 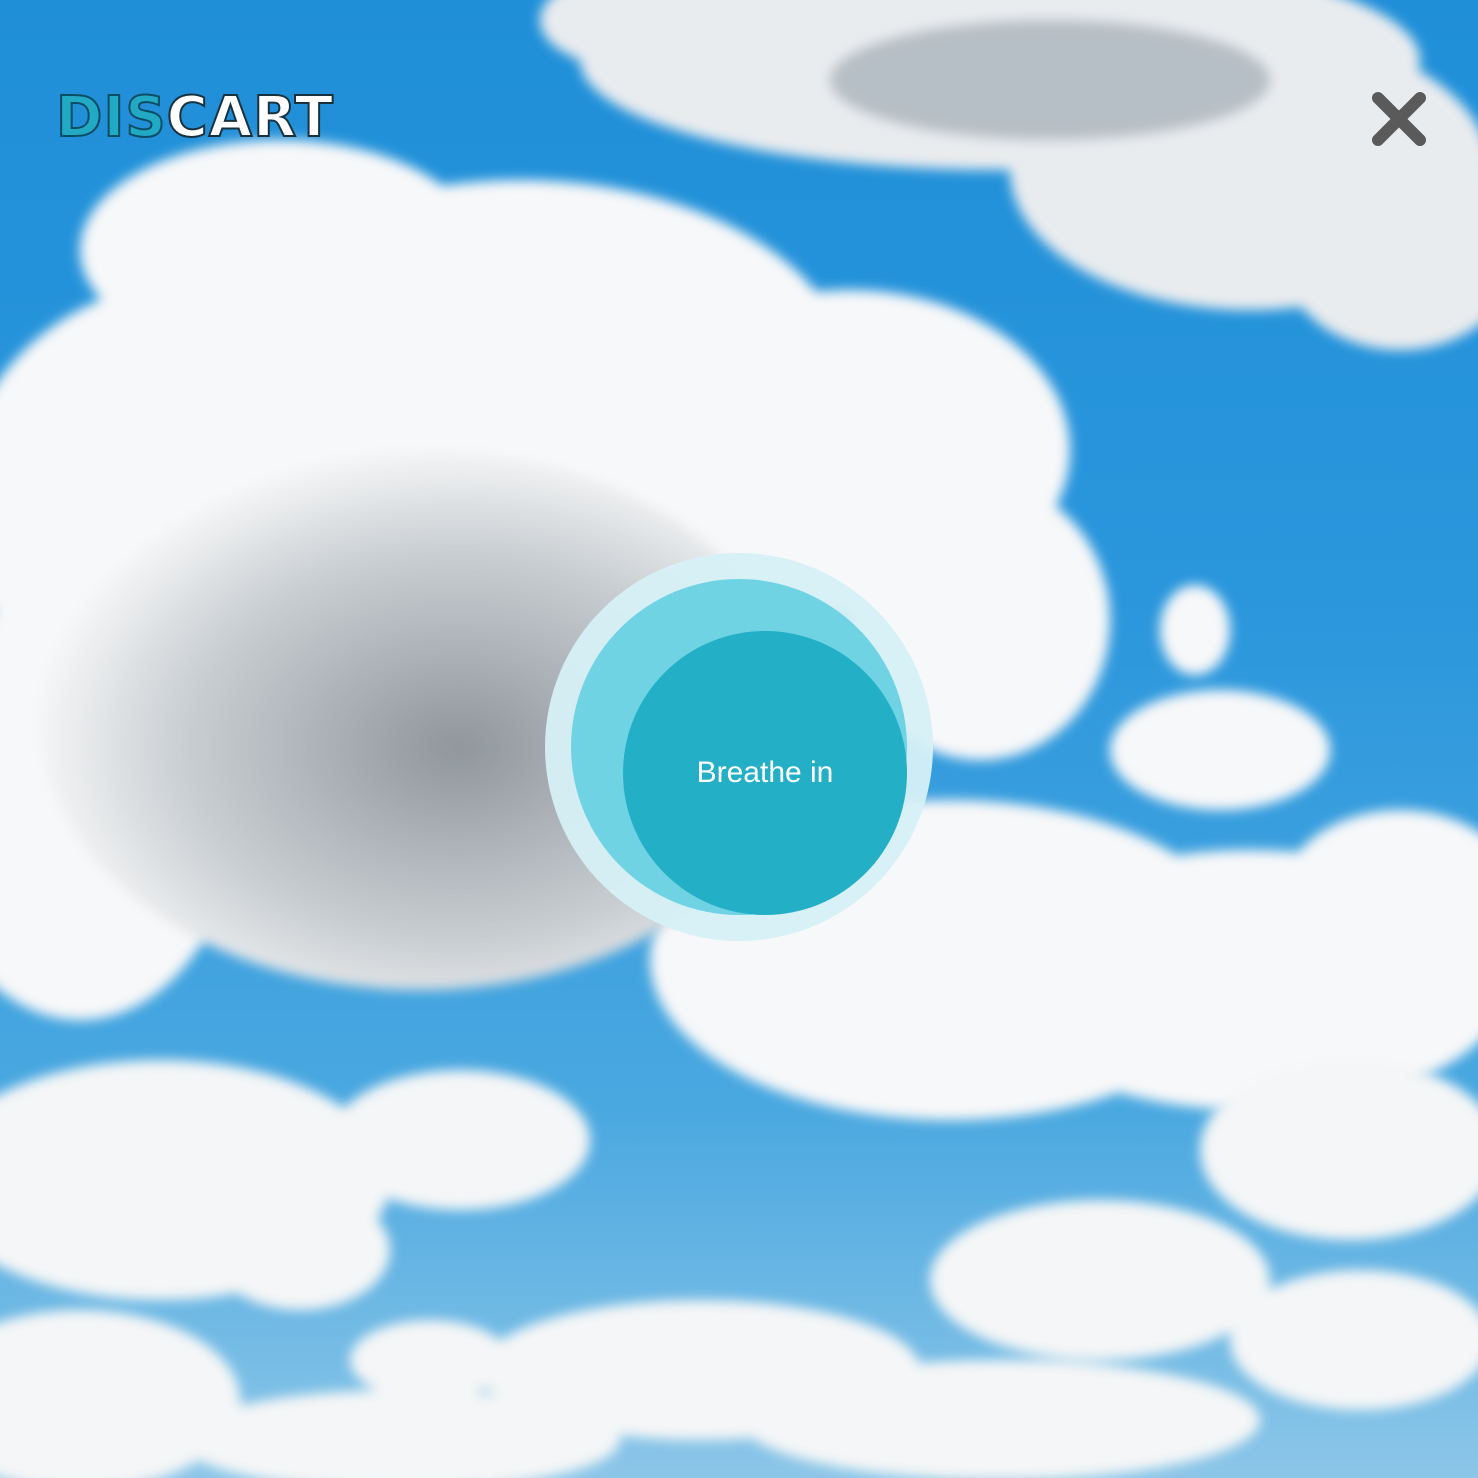 I want to click on breathing-circle-outer-ring: Breathe in, so click(x=739, y=747).